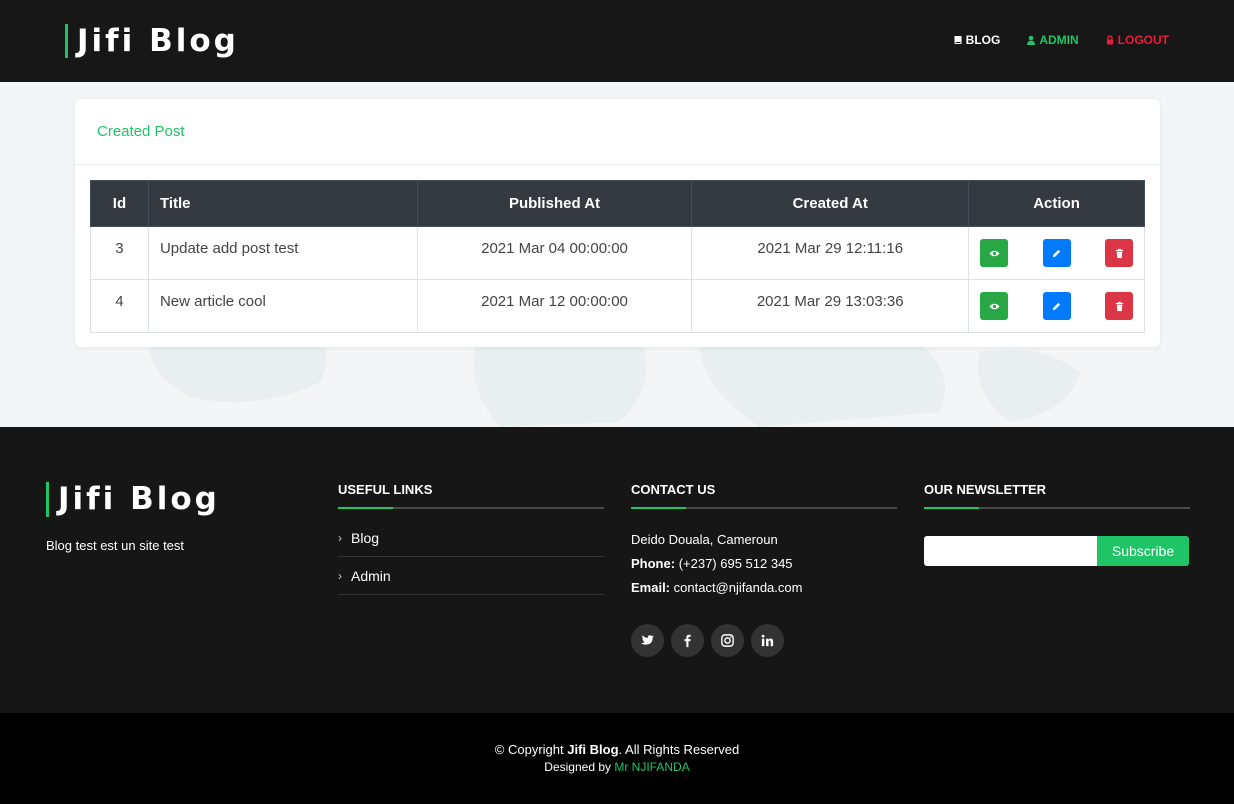 This screenshot has width=1234, height=804. I want to click on cell-created-at: 2021 Mar 29 13:03:36, so click(830, 306).